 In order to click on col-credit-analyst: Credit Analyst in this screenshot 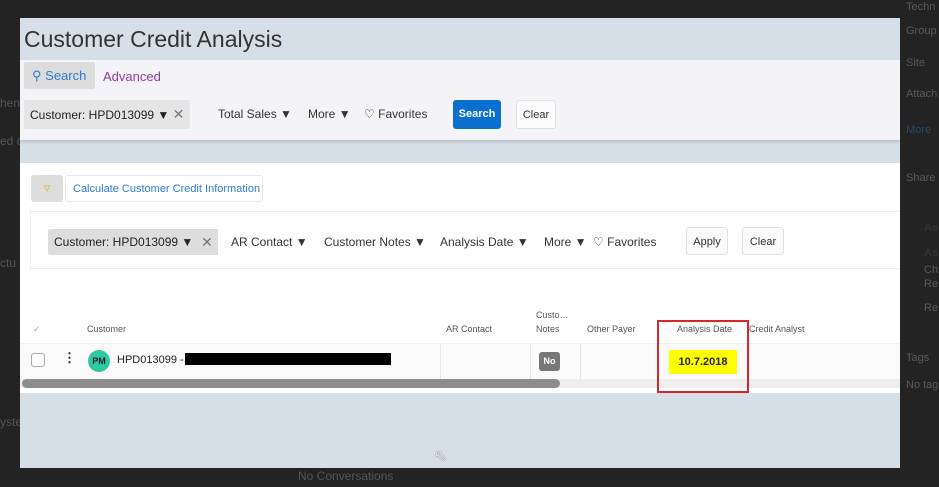, I will do `click(777, 329)`.